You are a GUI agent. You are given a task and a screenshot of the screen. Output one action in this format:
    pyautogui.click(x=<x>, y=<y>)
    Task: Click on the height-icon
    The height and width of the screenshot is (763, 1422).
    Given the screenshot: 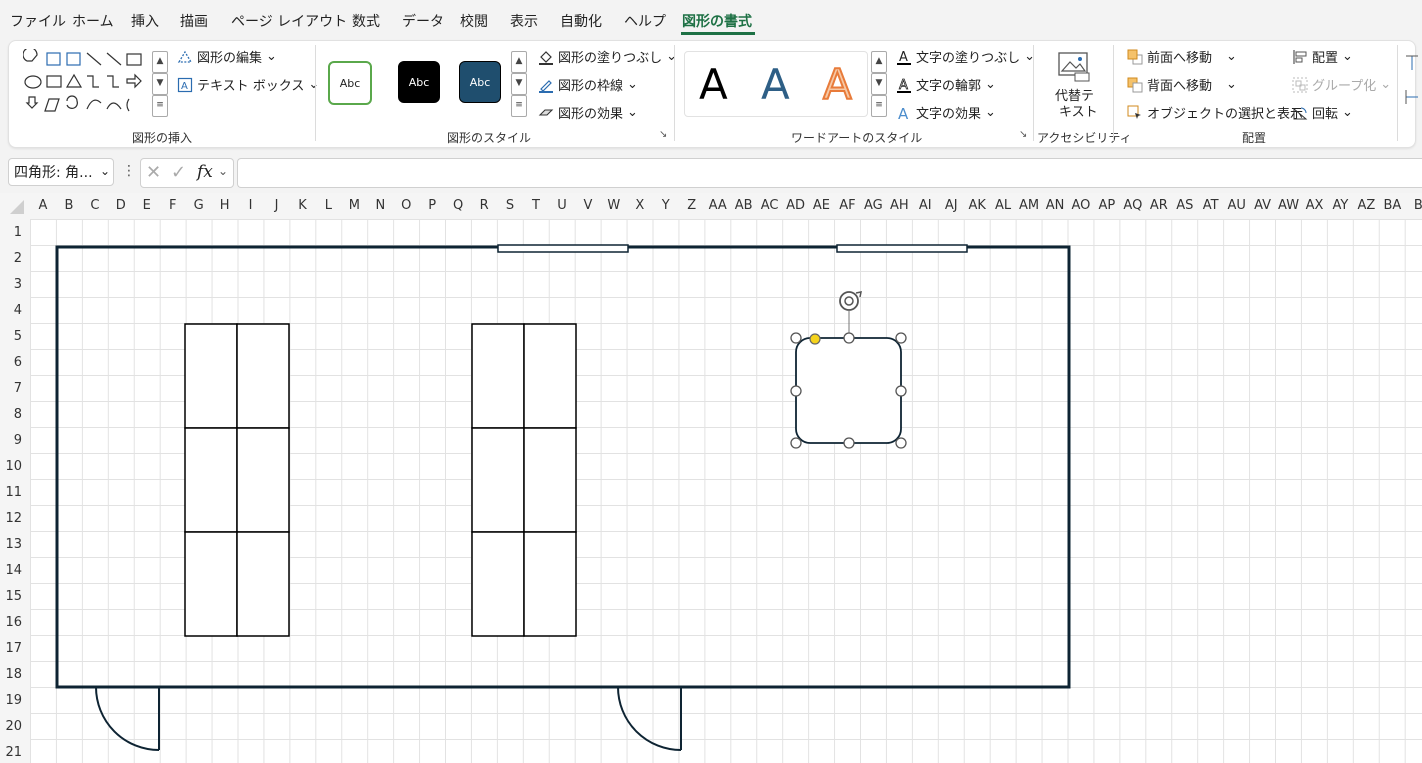 What is the action you would take?
    pyautogui.click(x=1412, y=63)
    